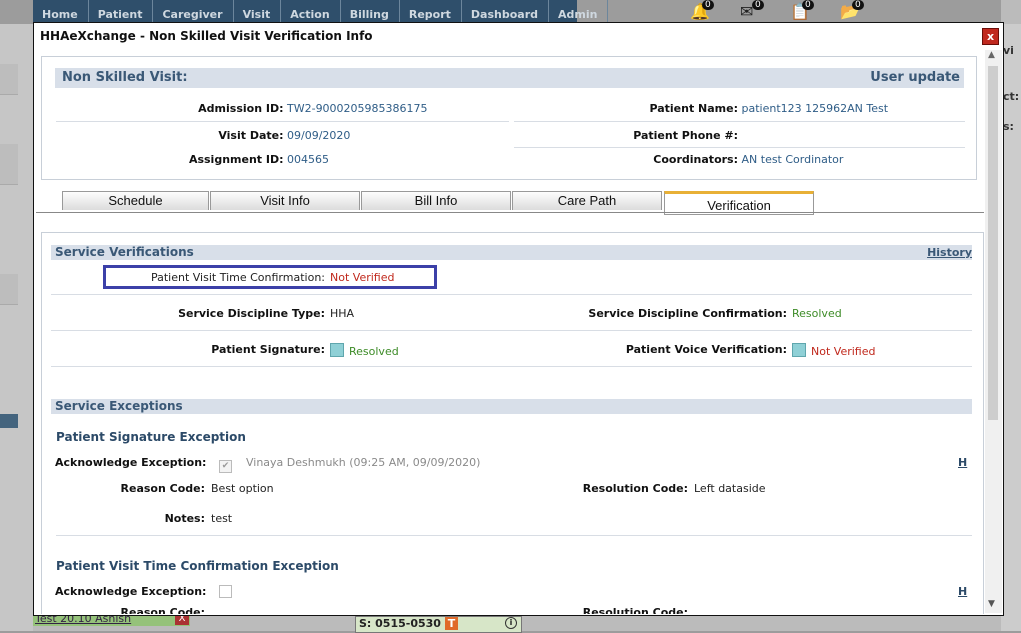  I want to click on sig-notes-label: Notes:, so click(184, 518).